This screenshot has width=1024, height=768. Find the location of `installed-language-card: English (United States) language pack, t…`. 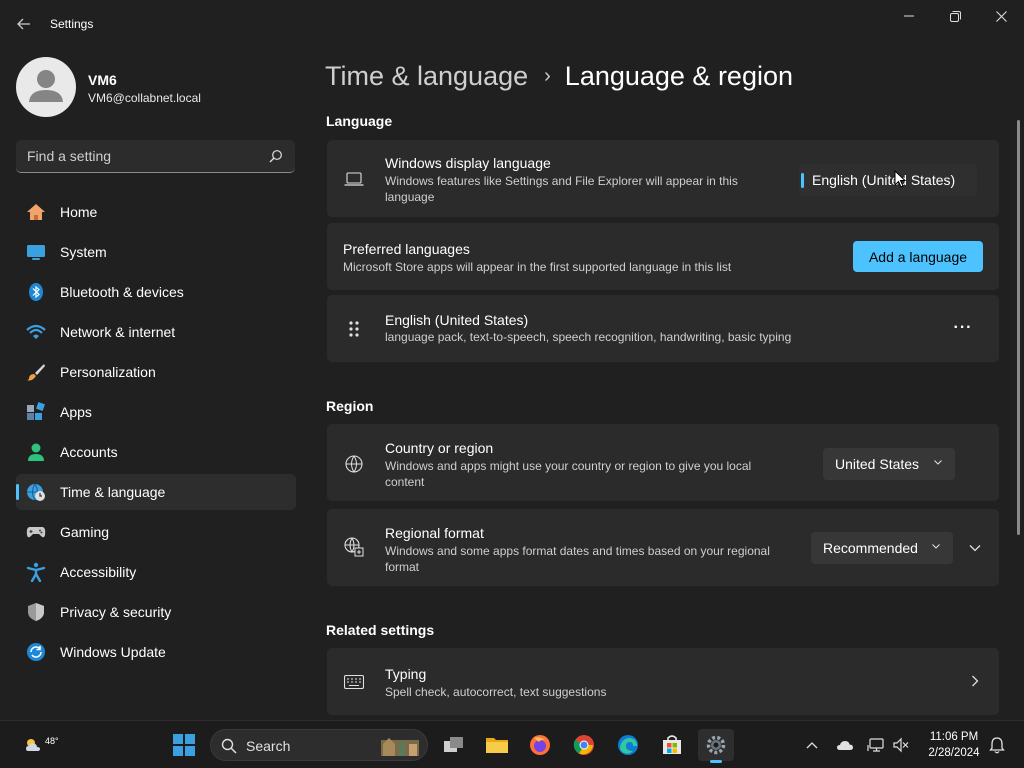

installed-language-card: English (United States) language pack, t… is located at coordinates (663, 328).